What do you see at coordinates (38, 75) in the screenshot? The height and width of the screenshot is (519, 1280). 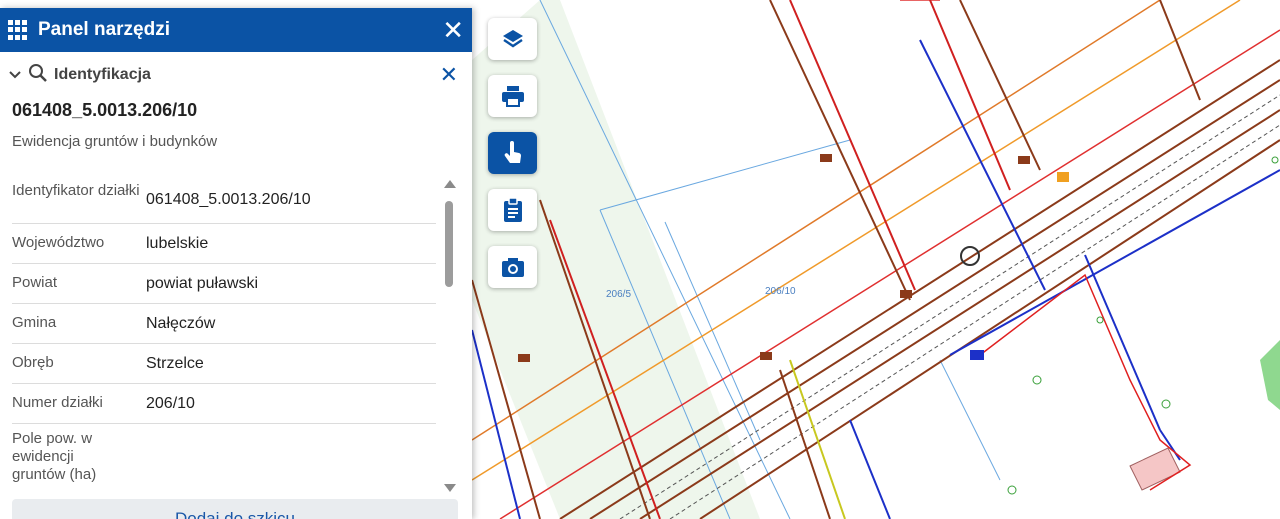 I see `search-icon` at bounding box center [38, 75].